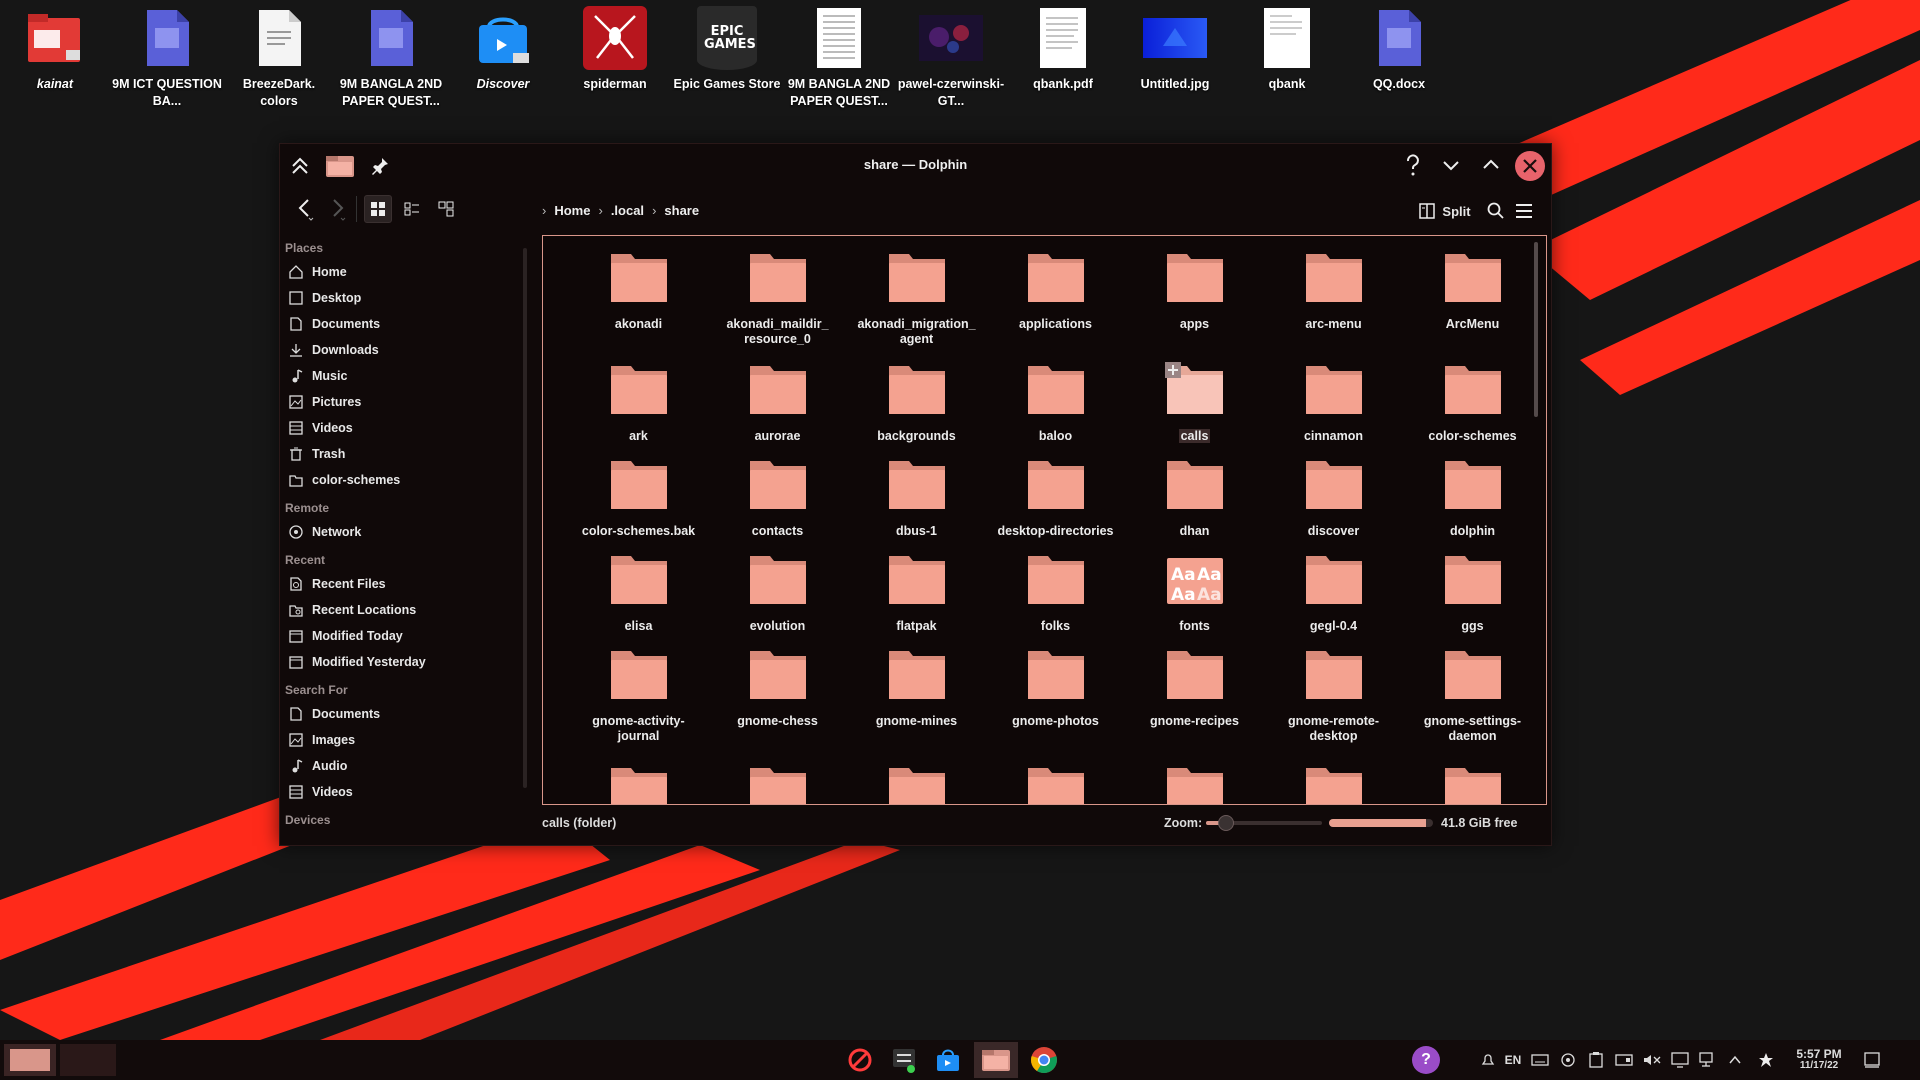  What do you see at coordinates (55, 49) in the screenshot?
I see `desktop-icon-kainat: kainat` at bounding box center [55, 49].